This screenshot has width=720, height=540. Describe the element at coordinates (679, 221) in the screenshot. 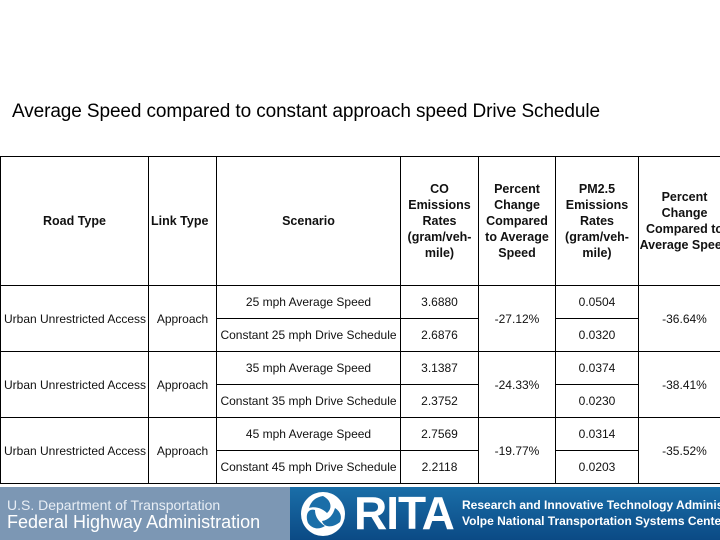

I see `header-pm-change: Percent Change Compared to Average Speed` at that location.